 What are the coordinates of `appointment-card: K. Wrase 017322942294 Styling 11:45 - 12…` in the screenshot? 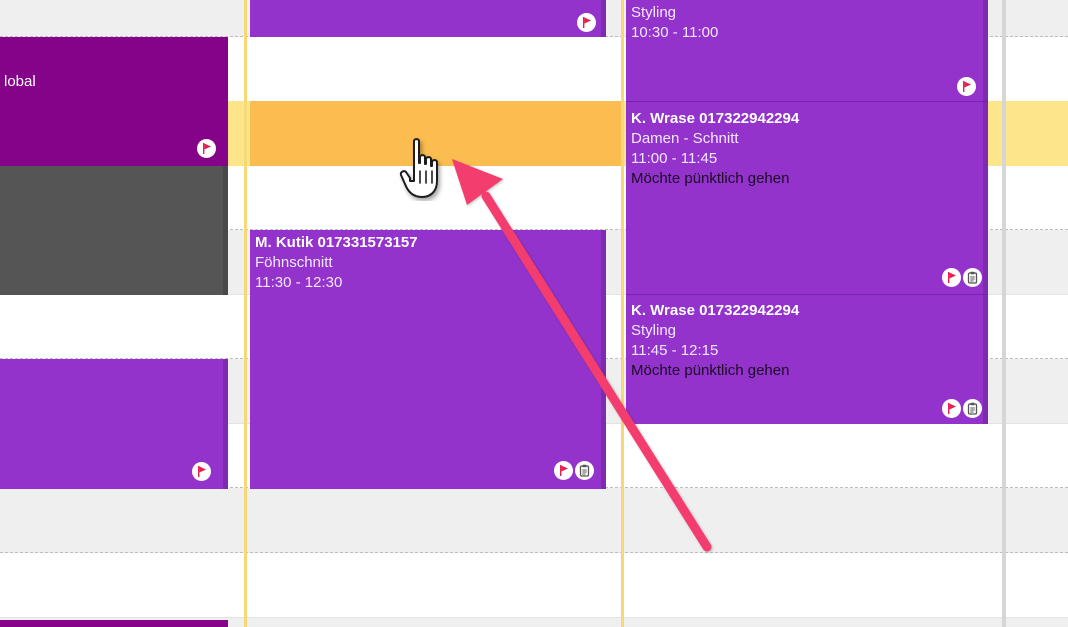 It's located at (807, 359).